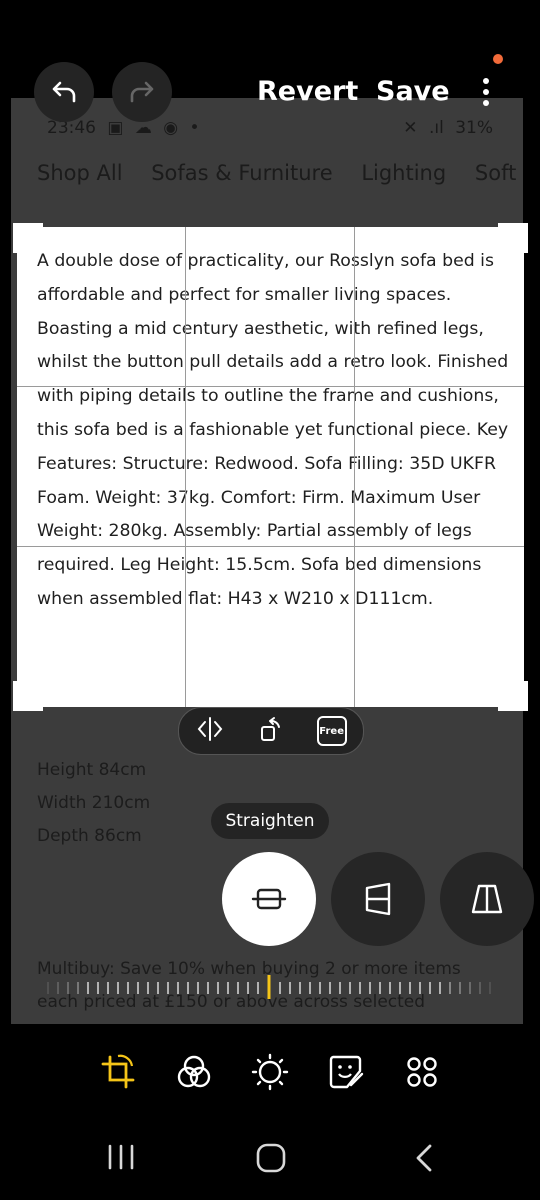 This screenshot has width=540, height=1200. I want to click on recent-apps-button, so click(121, 1157).